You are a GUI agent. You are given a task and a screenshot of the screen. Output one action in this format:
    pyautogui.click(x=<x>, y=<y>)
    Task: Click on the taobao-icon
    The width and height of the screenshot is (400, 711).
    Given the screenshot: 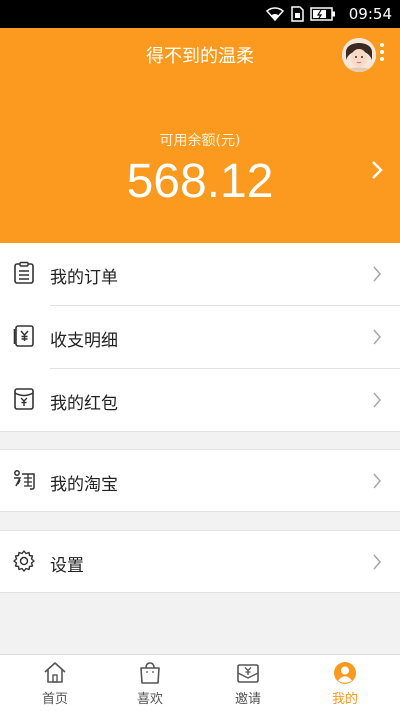 What is the action you would take?
    pyautogui.click(x=24, y=480)
    